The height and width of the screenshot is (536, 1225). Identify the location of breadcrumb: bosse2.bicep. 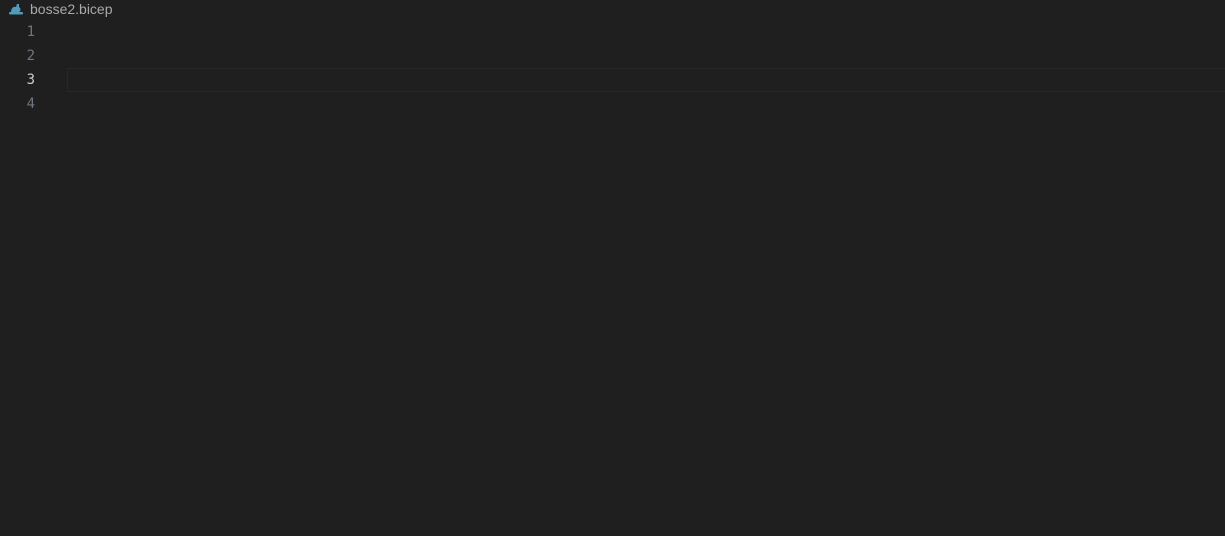
(56, 9).